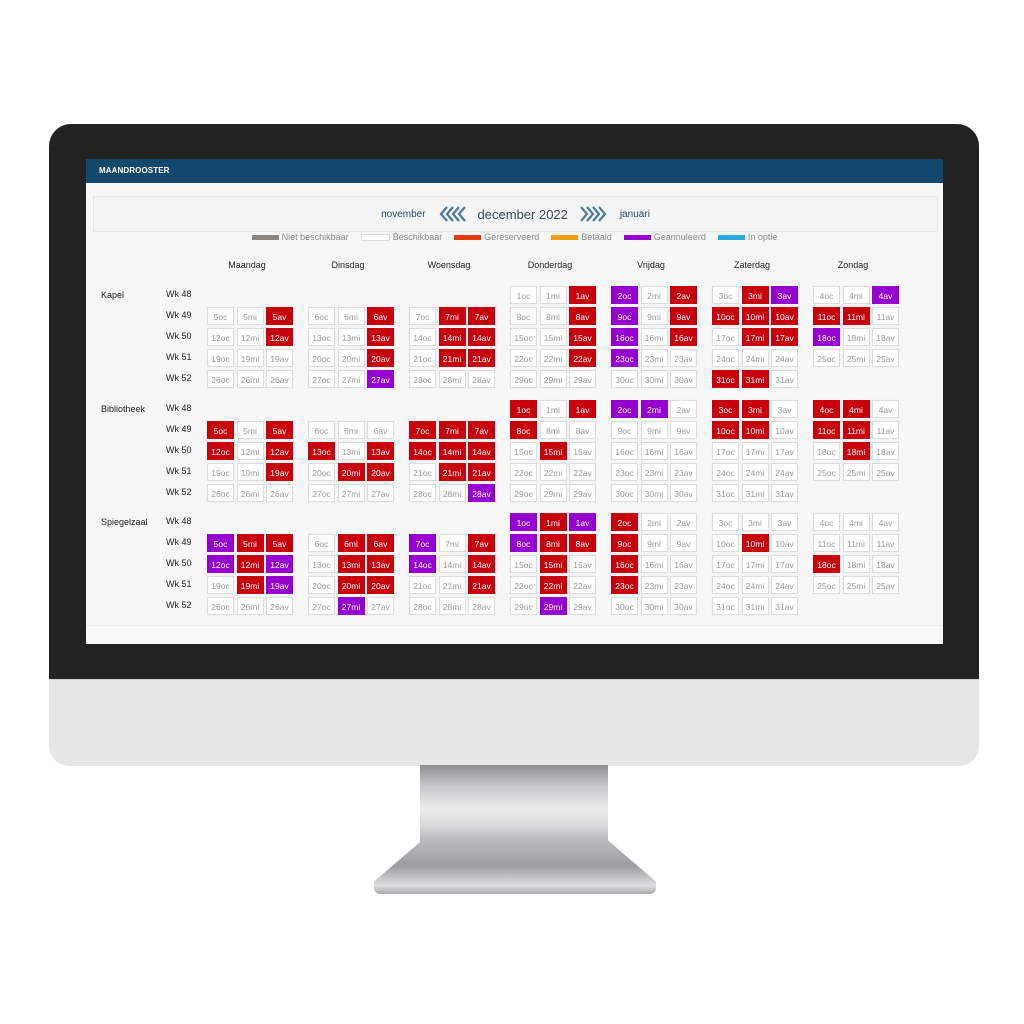 This screenshot has height=1024, width=1024. Describe the element at coordinates (885, 564) in the screenshot. I see `slot-cell: 18av` at that location.